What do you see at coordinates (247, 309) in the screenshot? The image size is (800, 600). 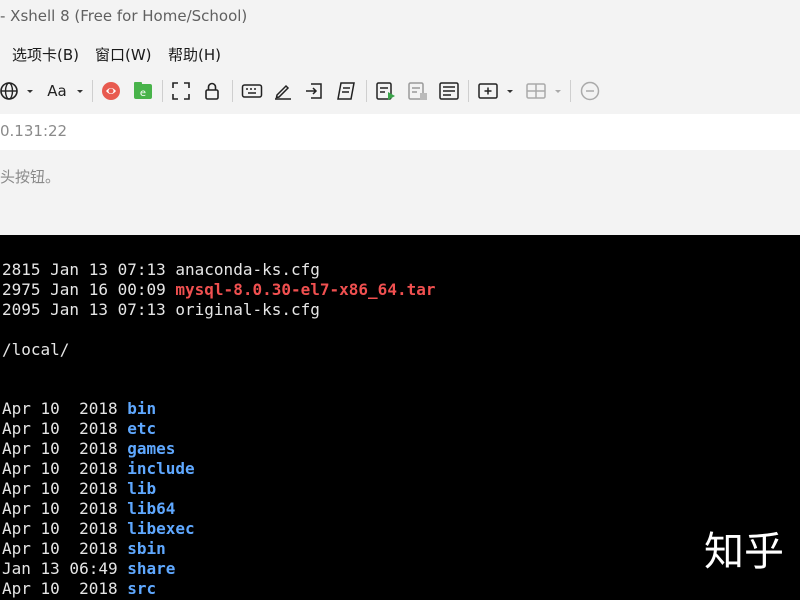 I see `file-name: original-ks.cfg` at bounding box center [247, 309].